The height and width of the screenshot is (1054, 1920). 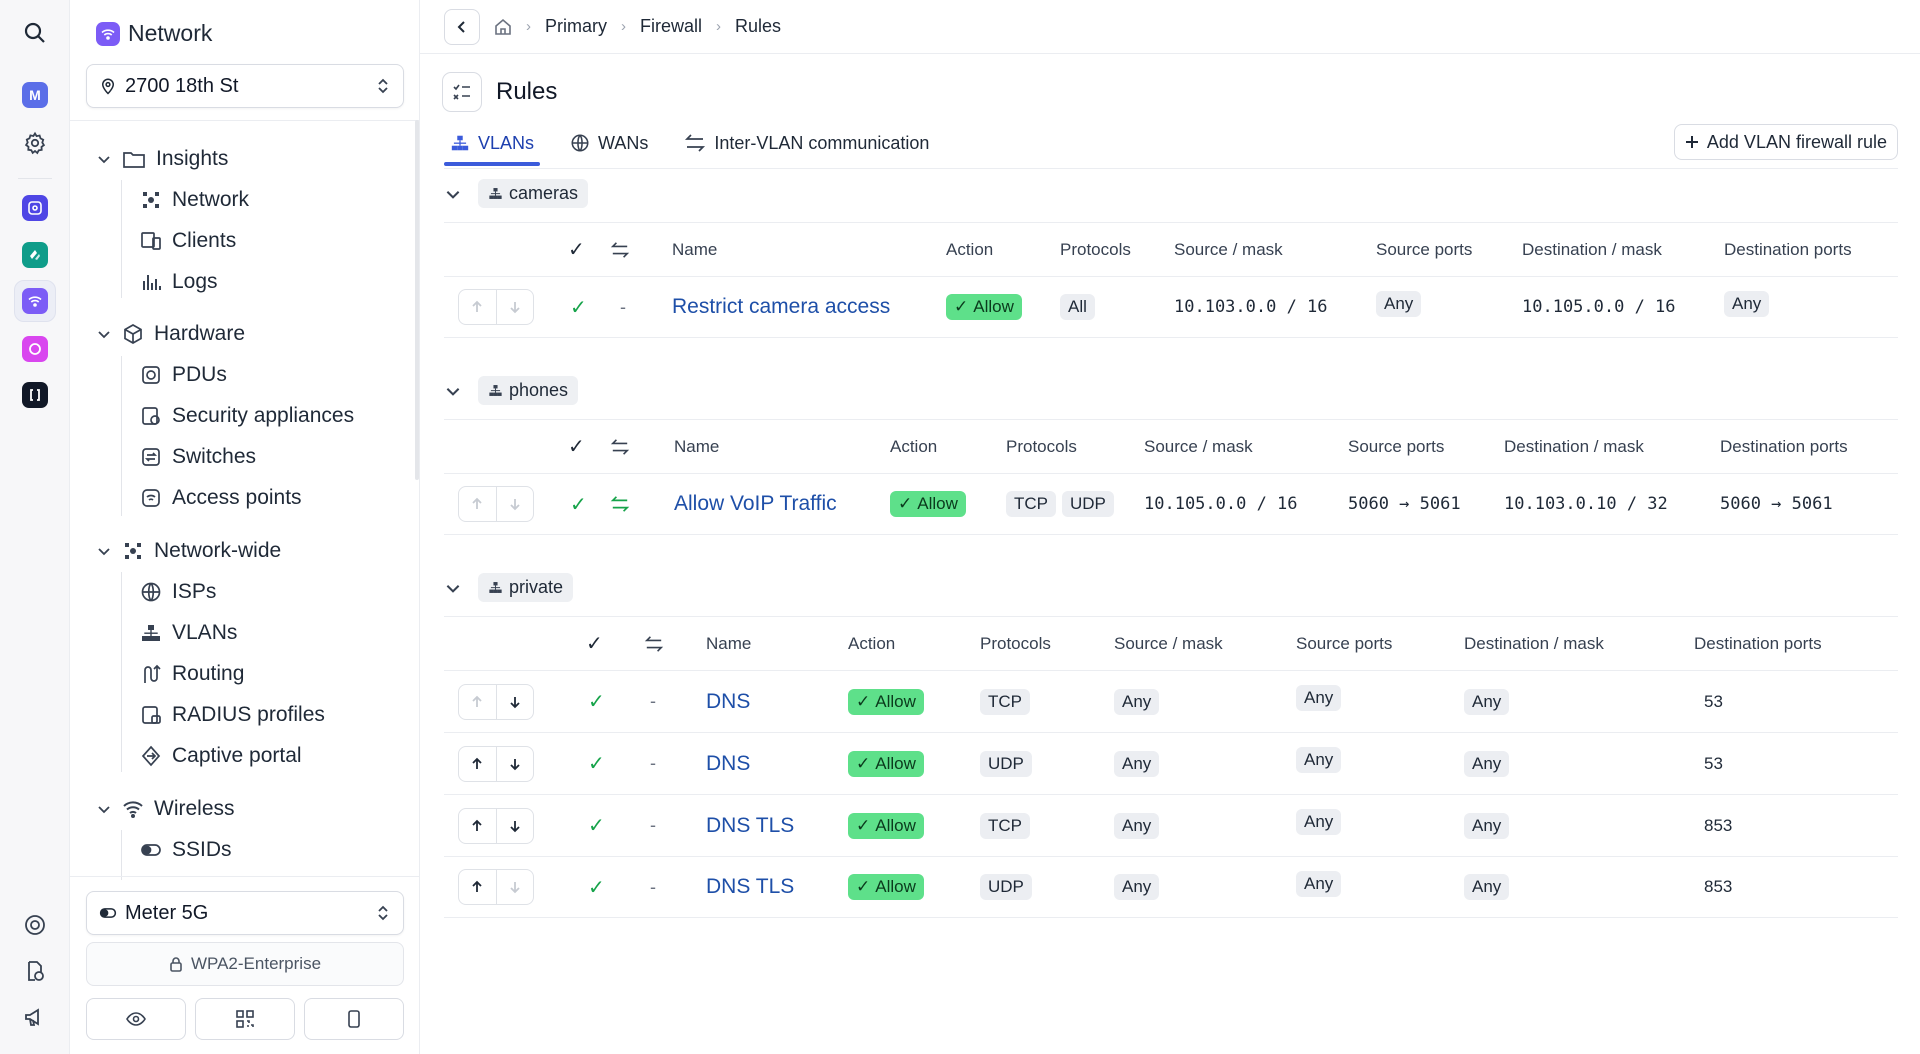 I want to click on mobile-button, so click(x=354, y=1019).